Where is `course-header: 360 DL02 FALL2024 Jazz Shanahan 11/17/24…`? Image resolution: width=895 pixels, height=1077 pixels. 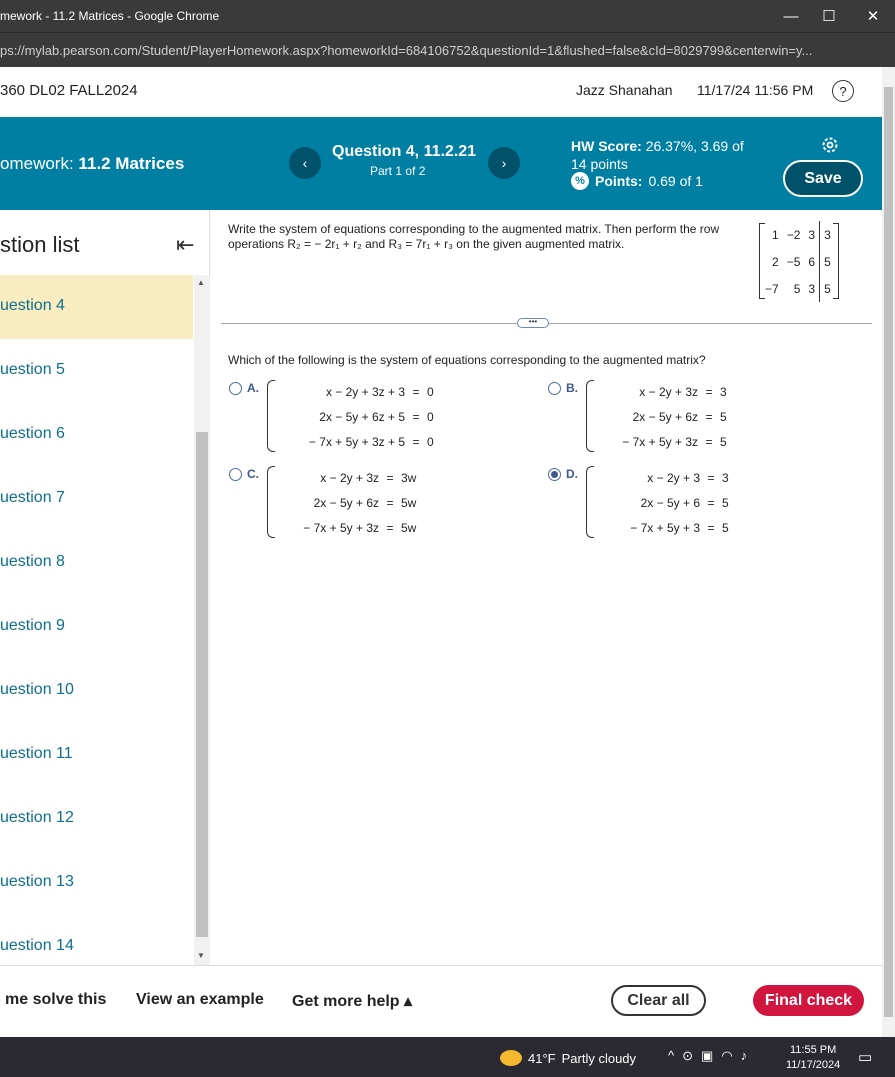
course-header: 360 DL02 FALL2024 Jazz Shanahan 11/17/24… is located at coordinates (441, 92).